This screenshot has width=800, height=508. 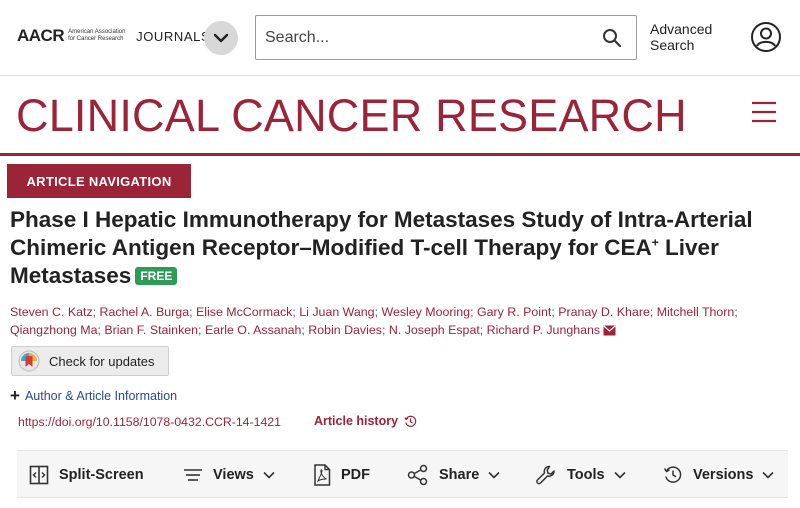 What do you see at coordinates (97, 35) in the screenshot?
I see `aacr-logo-tagline: American Association for Cancer Research` at bounding box center [97, 35].